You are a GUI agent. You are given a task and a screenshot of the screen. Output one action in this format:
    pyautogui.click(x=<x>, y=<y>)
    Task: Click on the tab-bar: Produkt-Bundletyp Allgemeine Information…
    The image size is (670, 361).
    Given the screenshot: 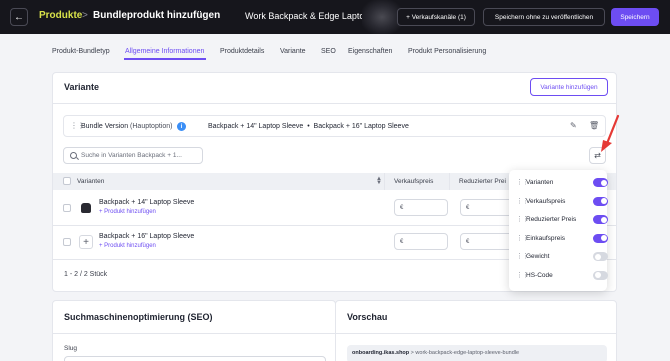 What is the action you would take?
    pyautogui.click(x=335, y=49)
    